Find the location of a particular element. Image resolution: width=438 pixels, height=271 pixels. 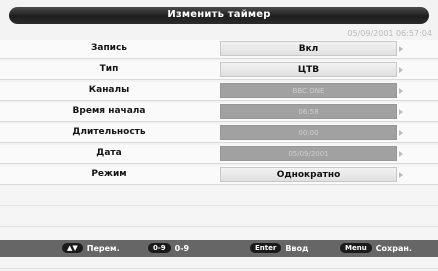

setting-row-type: Тип ЦТВ is located at coordinates (219, 70).